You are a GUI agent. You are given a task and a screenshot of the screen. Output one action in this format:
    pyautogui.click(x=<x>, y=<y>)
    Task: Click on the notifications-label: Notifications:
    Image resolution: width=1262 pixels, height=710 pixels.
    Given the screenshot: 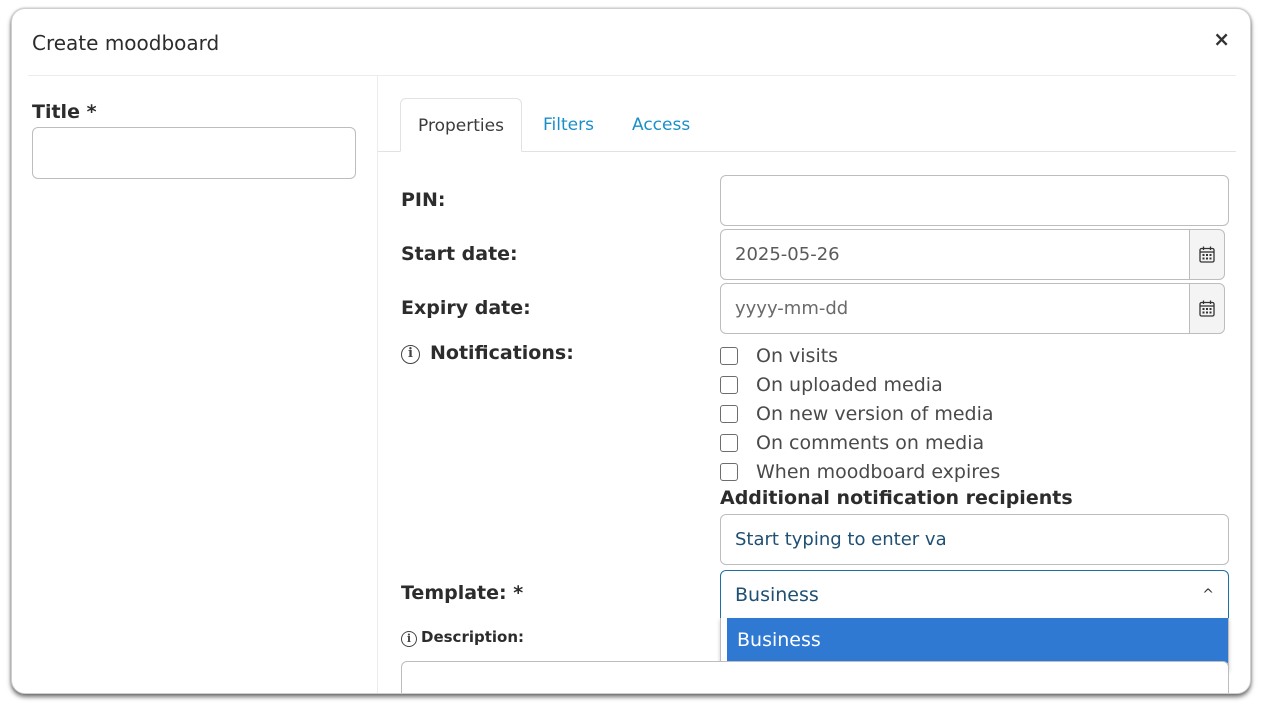 What is the action you would take?
    pyautogui.click(x=502, y=353)
    